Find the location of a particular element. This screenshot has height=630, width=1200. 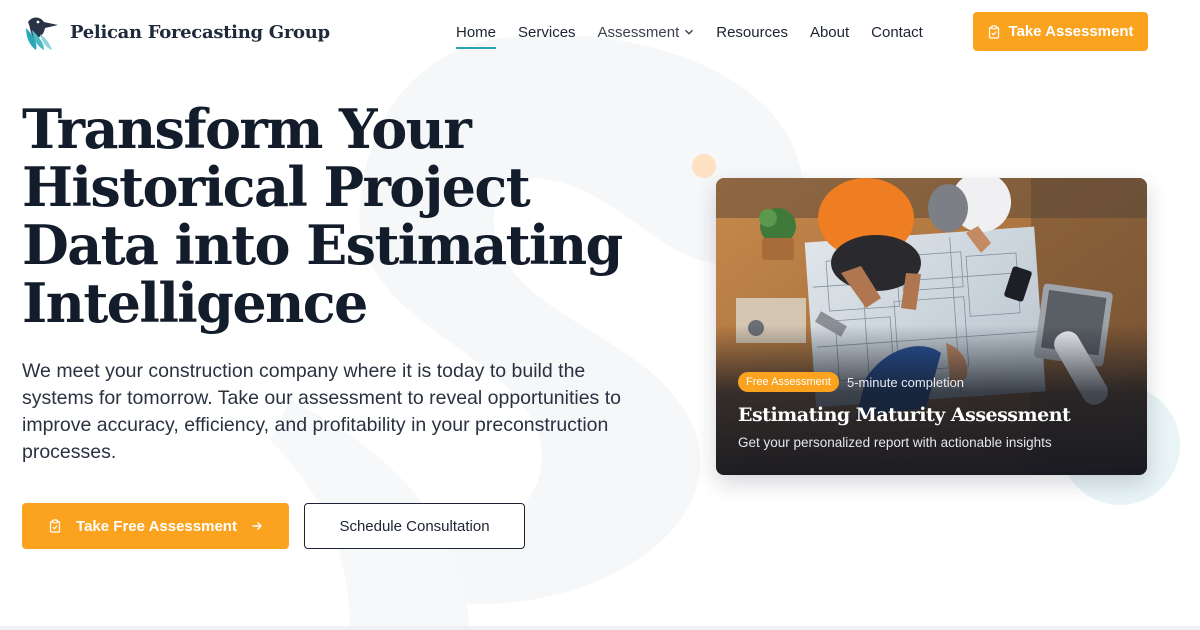

chevron-down-icon is located at coordinates (689, 32).